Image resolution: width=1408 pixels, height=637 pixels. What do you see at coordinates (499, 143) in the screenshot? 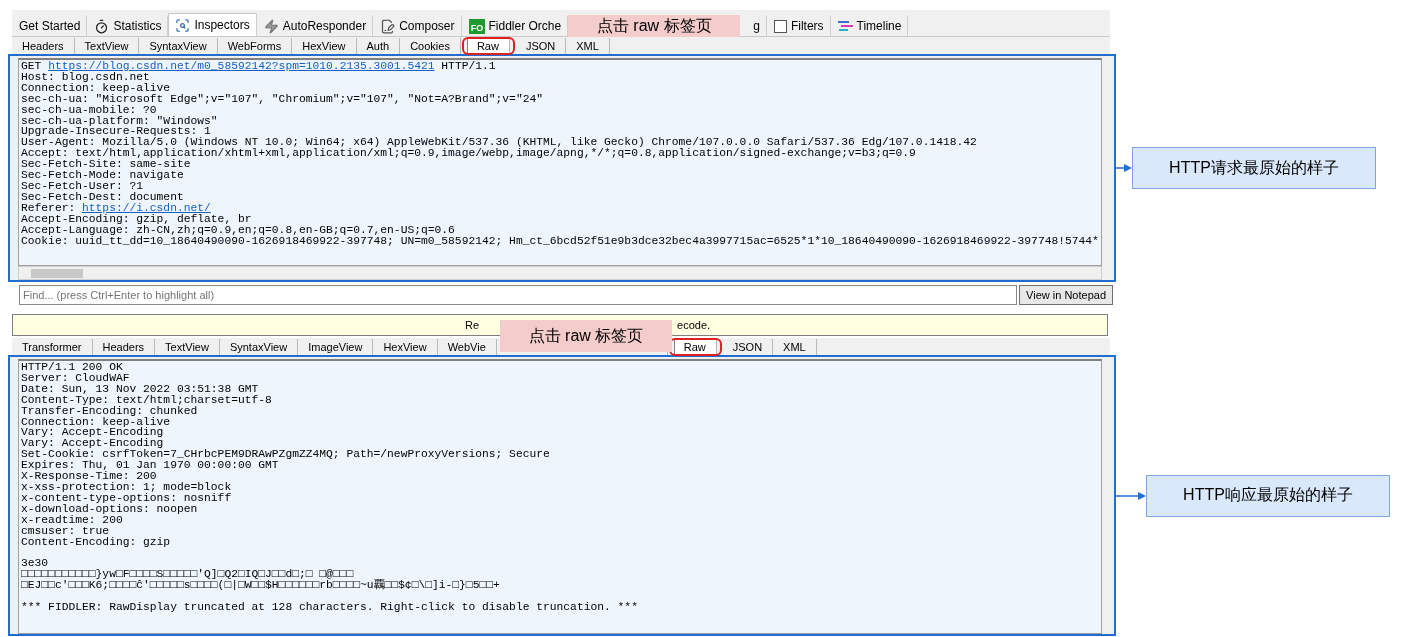
I see `request-line: User-Agent: Mozilla/5.0 (Windows NT 10.0; Win64; x64) AppleWebKit/537.36 (KHTML, like Gecko) Chrome/107.0.0.0 Safari/537.36 Edg/107.0.1418.42` at bounding box center [499, 143].